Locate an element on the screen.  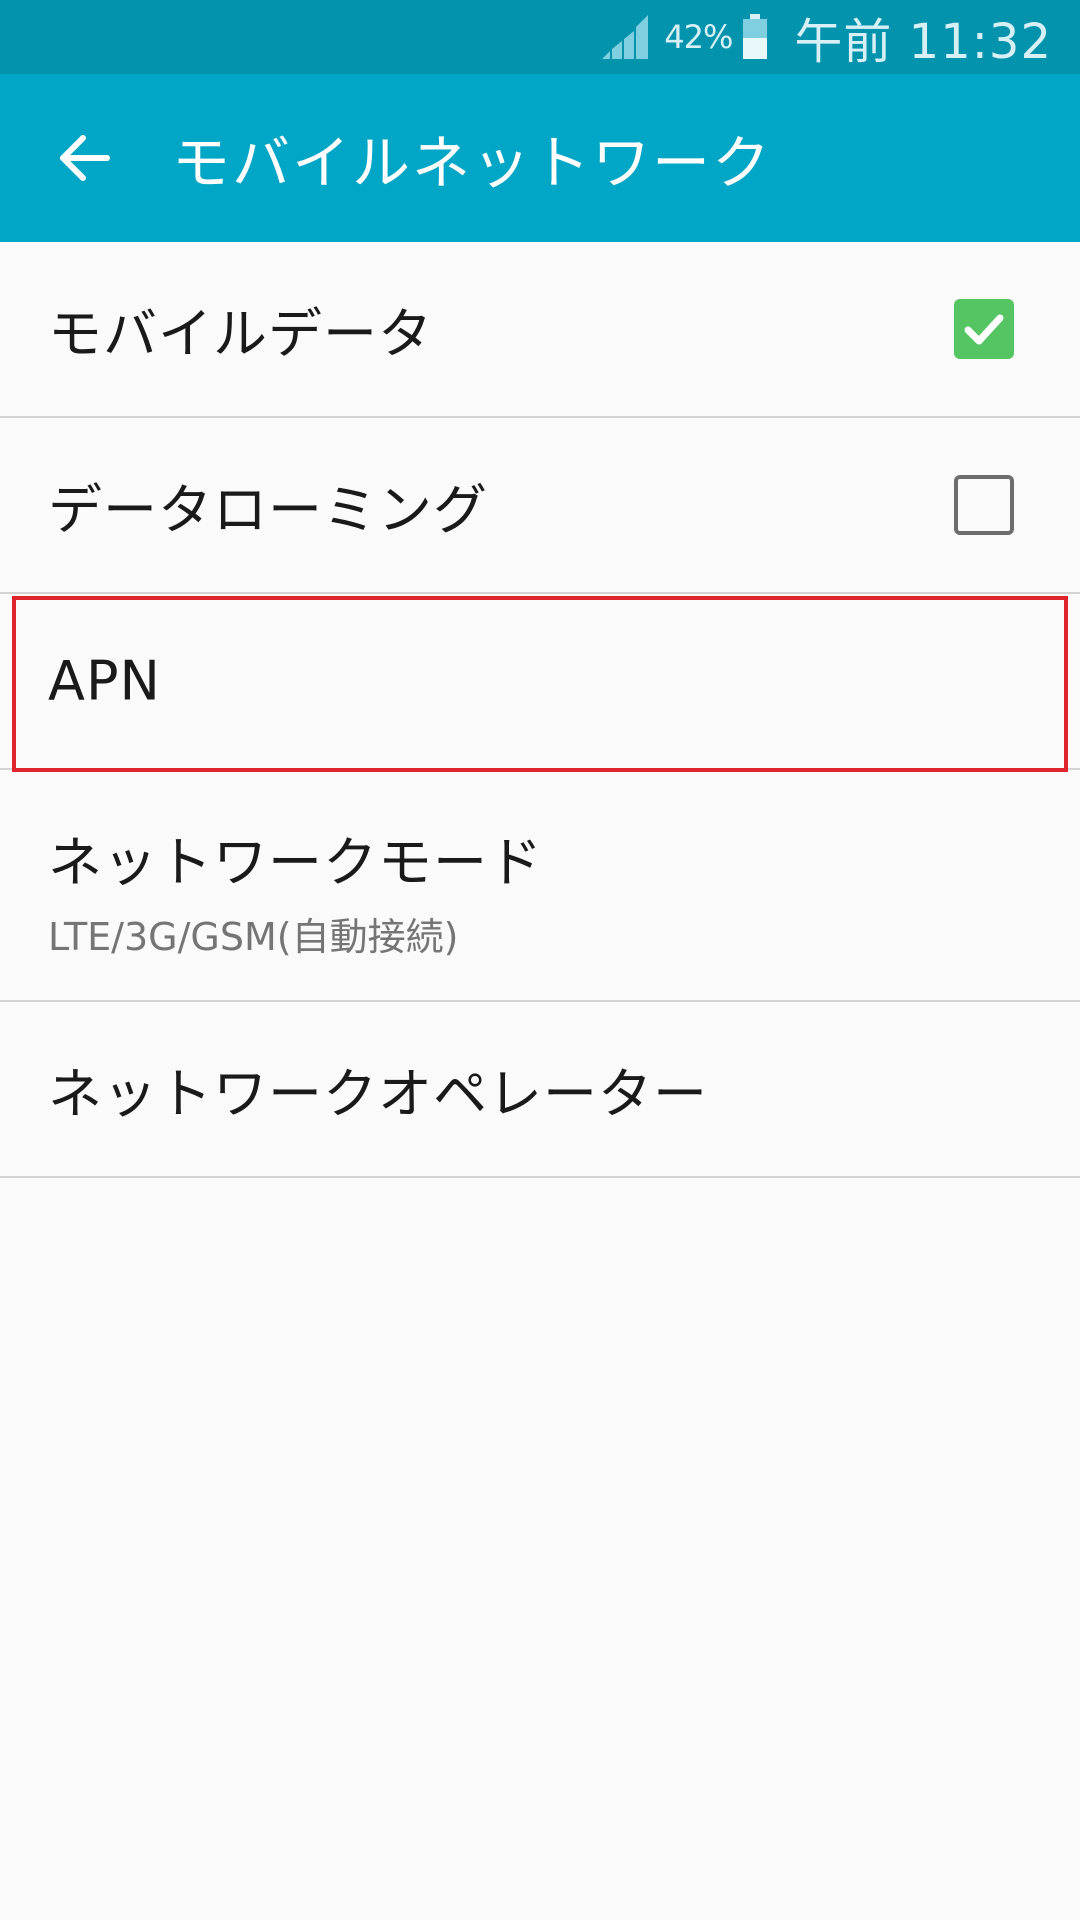
app-bar: モバイルネットワーク is located at coordinates (540, 158).